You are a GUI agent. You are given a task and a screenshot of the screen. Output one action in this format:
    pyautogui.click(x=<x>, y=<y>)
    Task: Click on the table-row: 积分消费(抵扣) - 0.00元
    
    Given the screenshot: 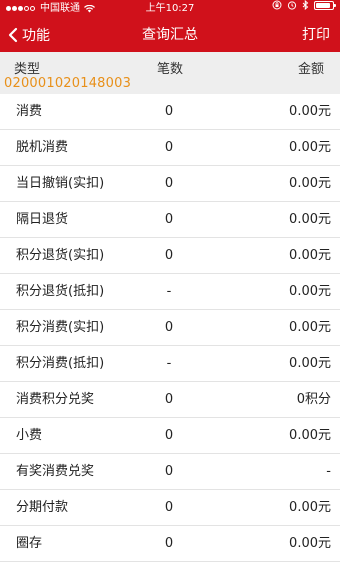 What is the action you would take?
    pyautogui.click(x=170, y=364)
    